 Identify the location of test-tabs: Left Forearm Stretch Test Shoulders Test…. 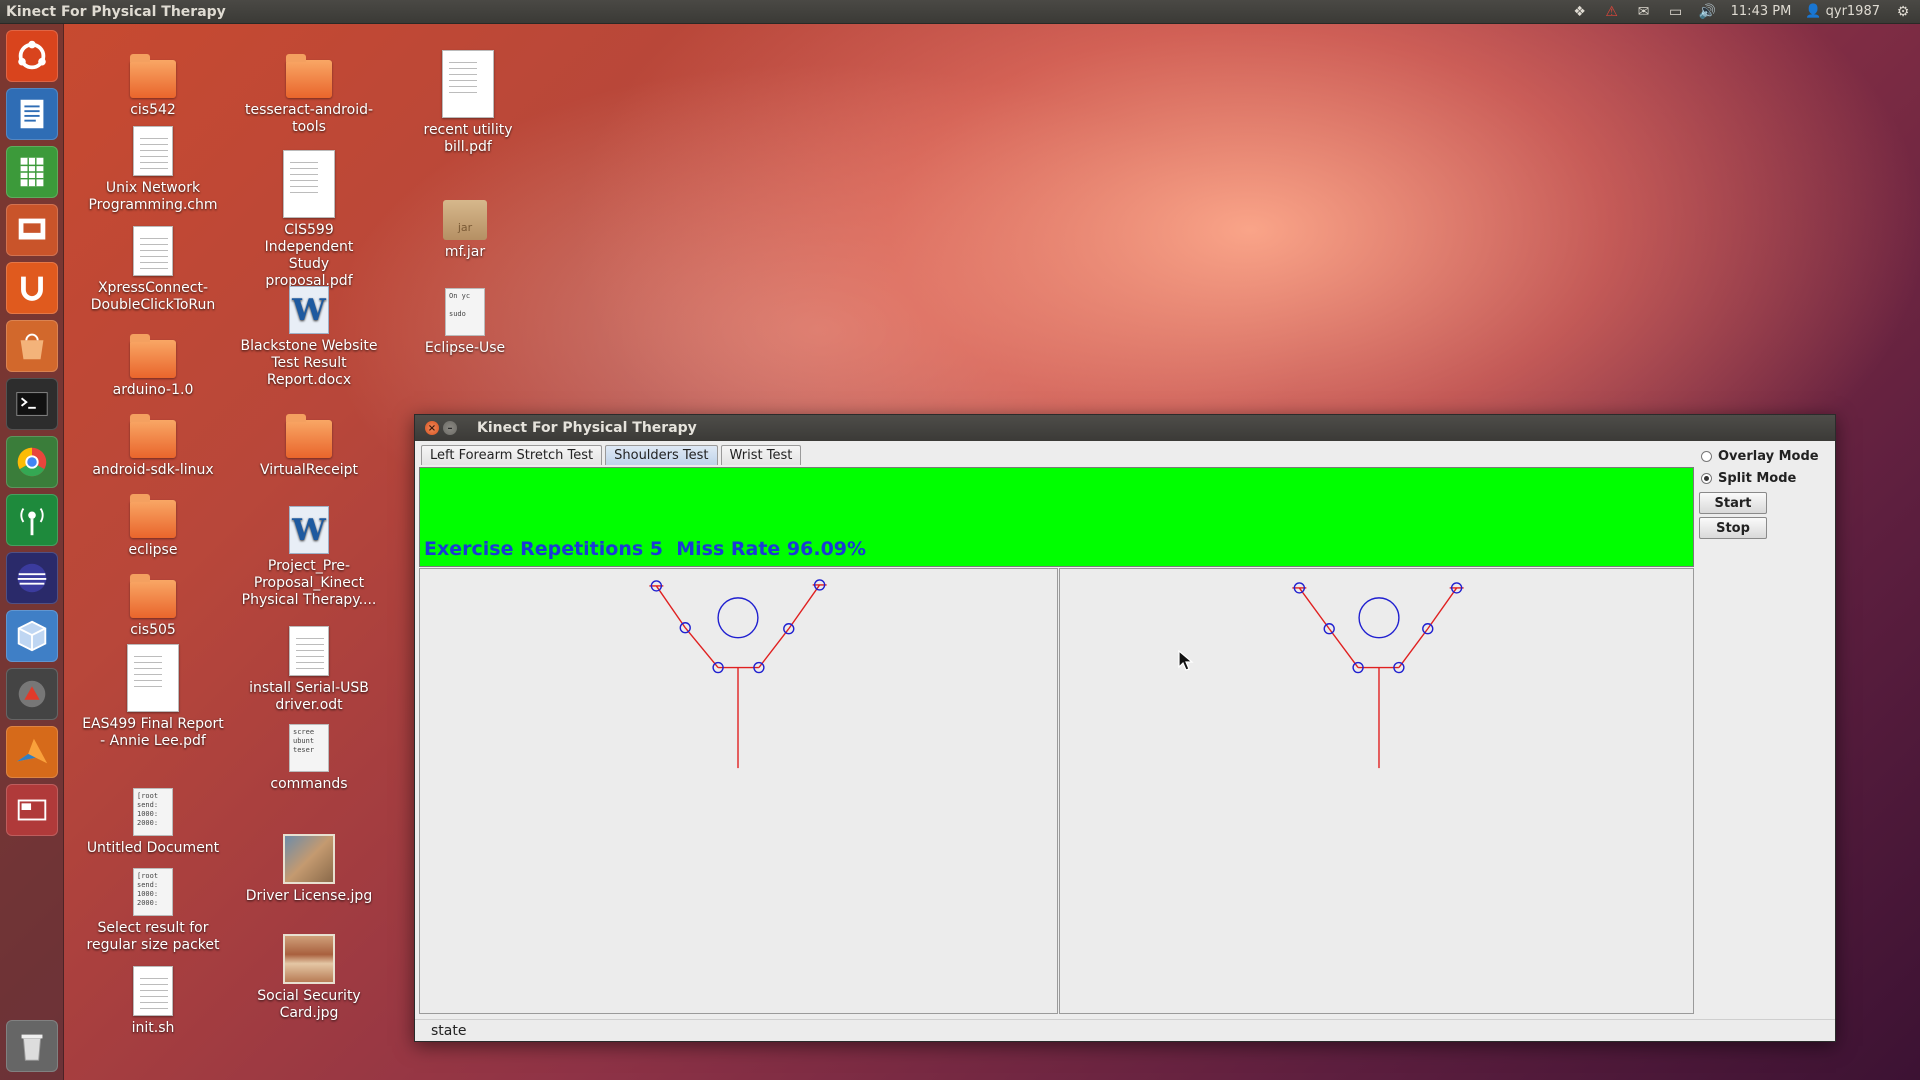
(611, 455).